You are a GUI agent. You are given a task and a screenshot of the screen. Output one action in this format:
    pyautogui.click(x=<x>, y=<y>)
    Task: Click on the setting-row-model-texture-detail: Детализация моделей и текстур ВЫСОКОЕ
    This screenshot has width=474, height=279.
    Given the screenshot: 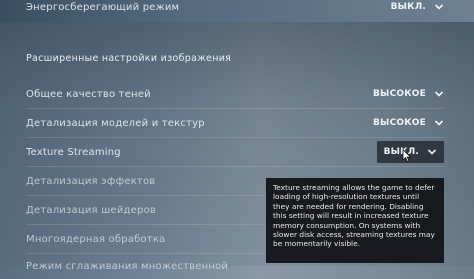 What is the action you would take?
    pyautogui.click(x=235, y=123)
    